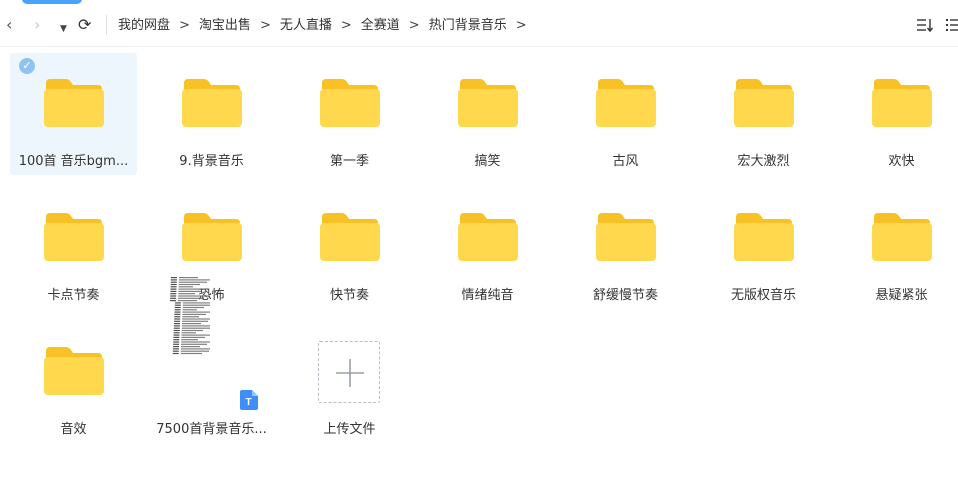 Image resolution: width=958 pixels, height=496 pixels. I want to click on upload-button, so click(349, 372).